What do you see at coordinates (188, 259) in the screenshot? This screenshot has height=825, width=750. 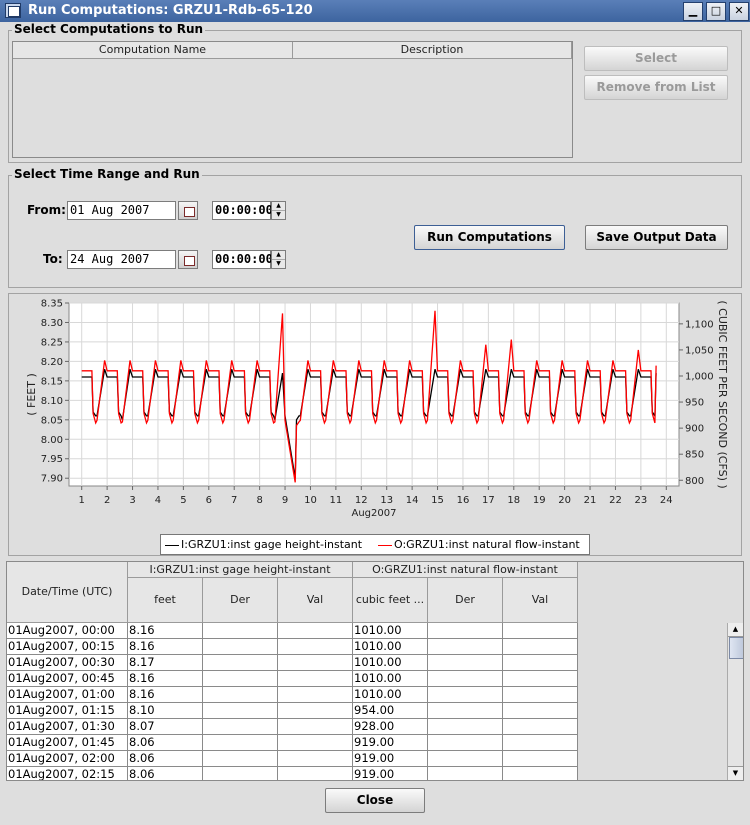 I see `to-calendar-button` at bounding box center [188, 259].